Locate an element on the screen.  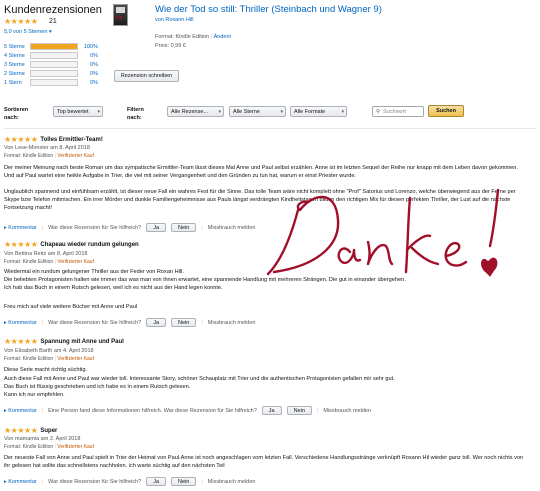
handwritten-danke-drawing is located at coordinates (383, 232).